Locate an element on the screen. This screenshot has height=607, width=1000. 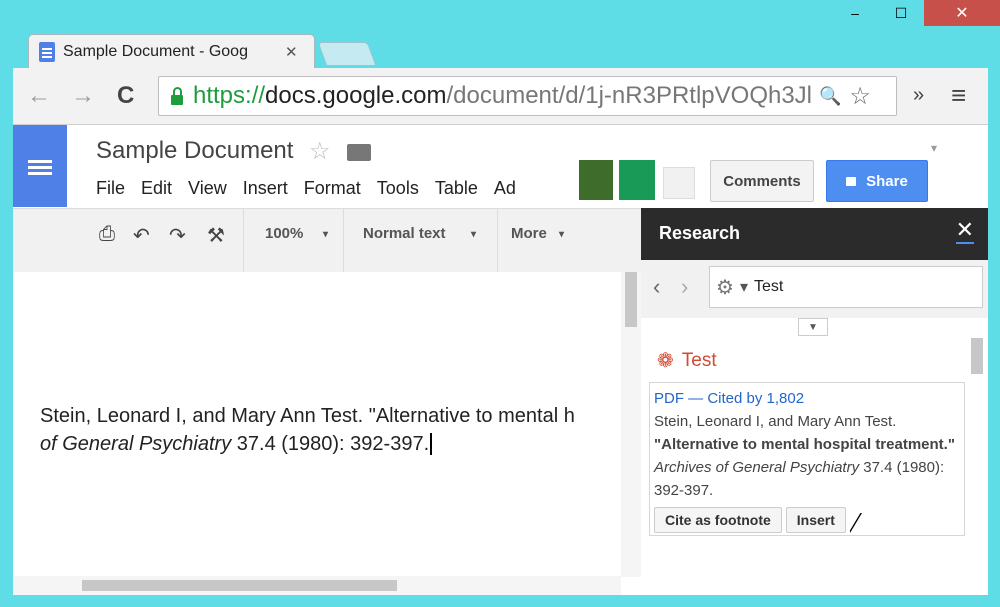
research-title: Research is located at coordinates (700, 233).